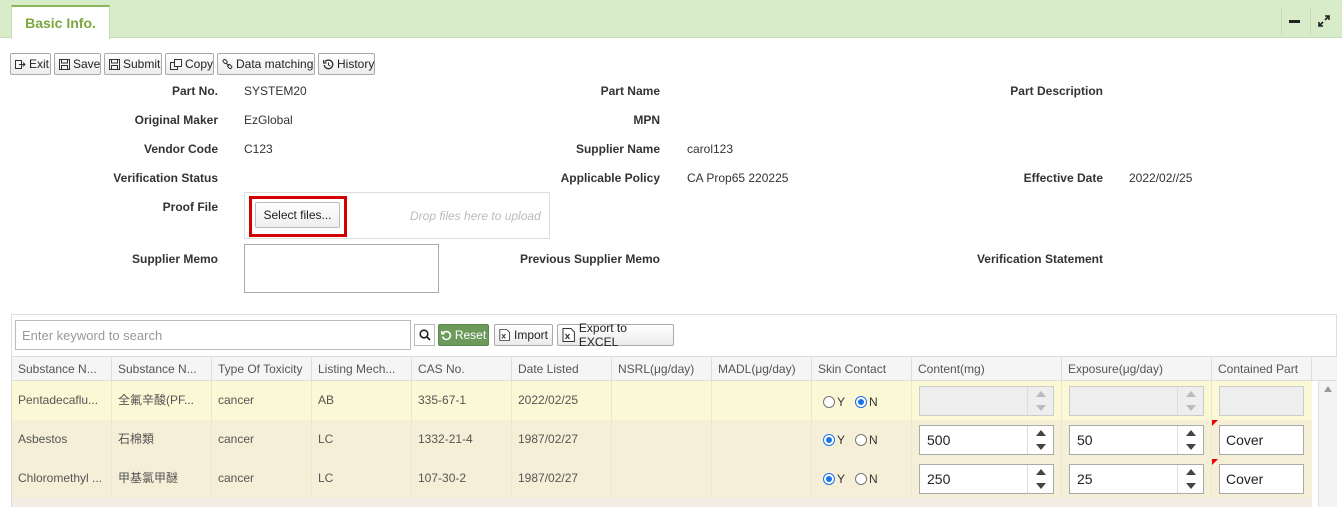 Image resolution: width=1342 pixels, height=507 pixels. Describe the element at coordinates (362, 439) in the screenshot. I see `cell-listing-mechanism: LC` at that location.